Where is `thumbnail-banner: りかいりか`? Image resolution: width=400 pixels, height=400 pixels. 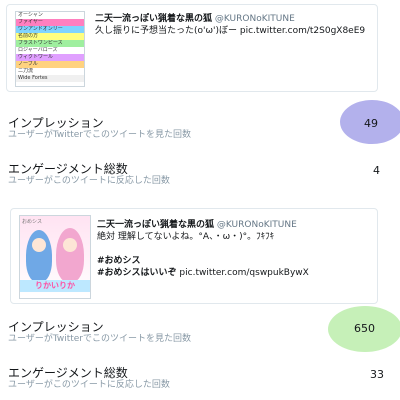 thumbnail-banner: りかいりか is located at coordinates (55, 286).